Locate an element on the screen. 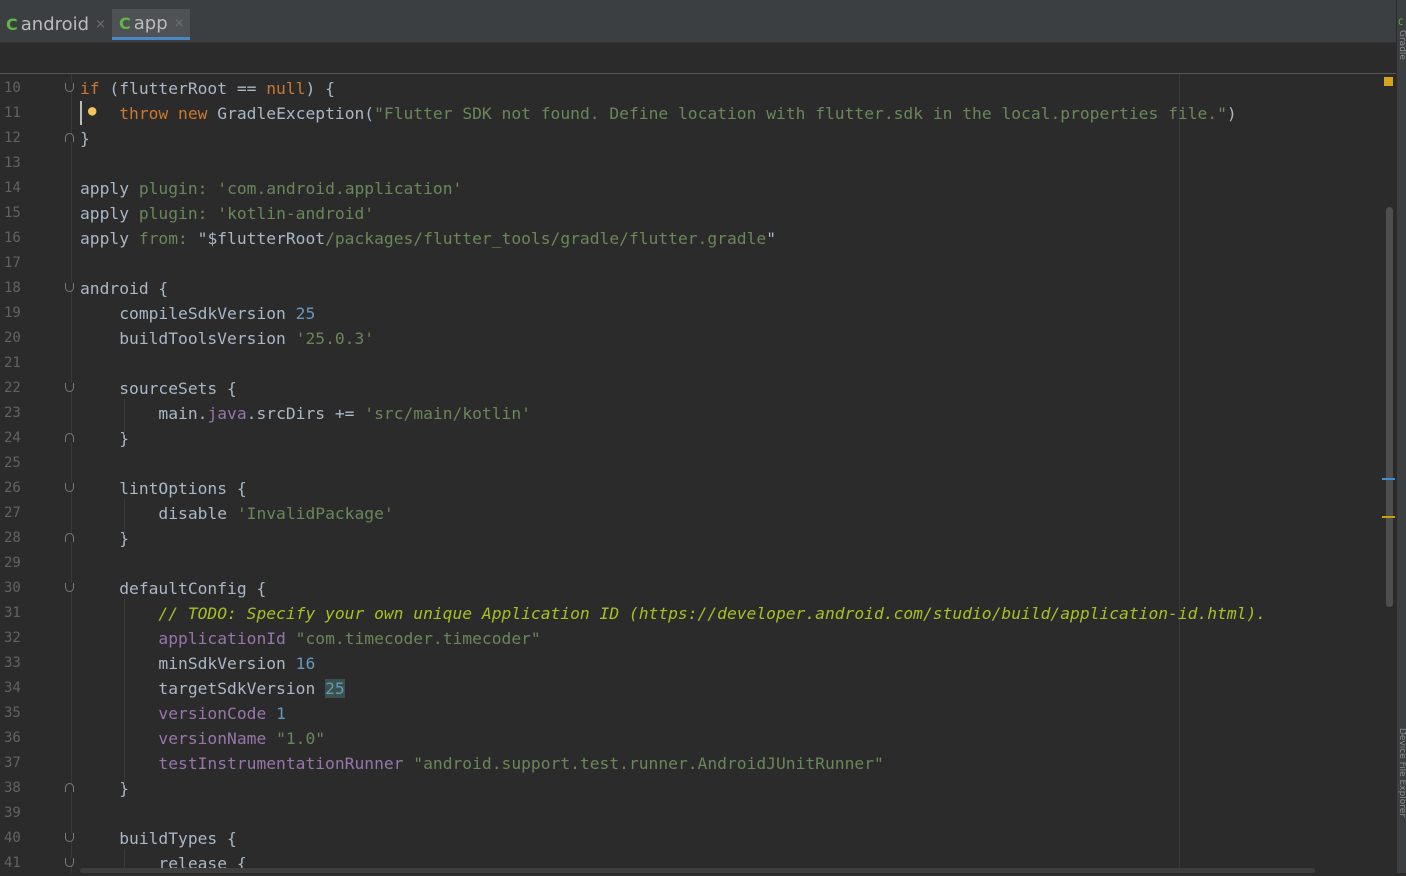 Image resolution: width=1406 pixels, height=876 pixels. code-line: buildTypes { is located at coordinates (158, 838).